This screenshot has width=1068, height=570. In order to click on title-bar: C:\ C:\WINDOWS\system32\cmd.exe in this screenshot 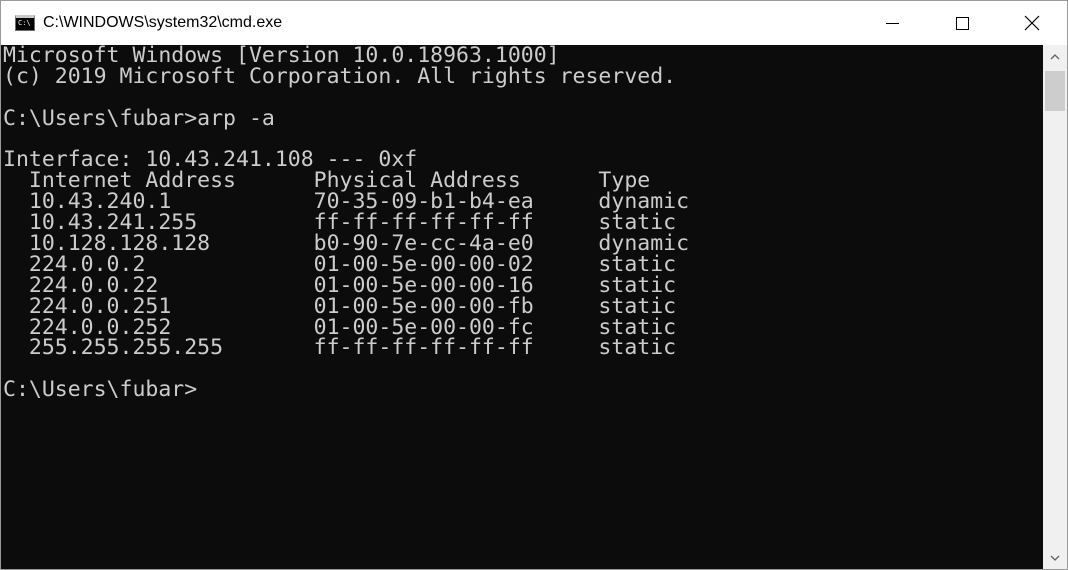, I will do `click(534, 23)`.